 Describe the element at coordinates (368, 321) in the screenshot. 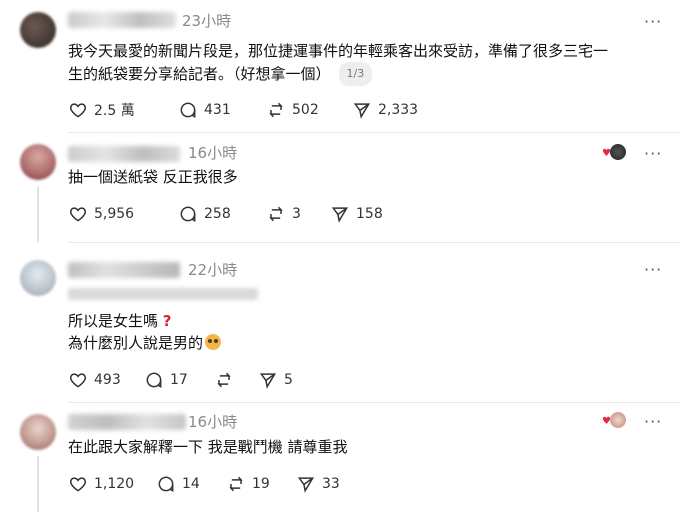

I see `post-text-line: 所以是女生嗎 ?` at that location.